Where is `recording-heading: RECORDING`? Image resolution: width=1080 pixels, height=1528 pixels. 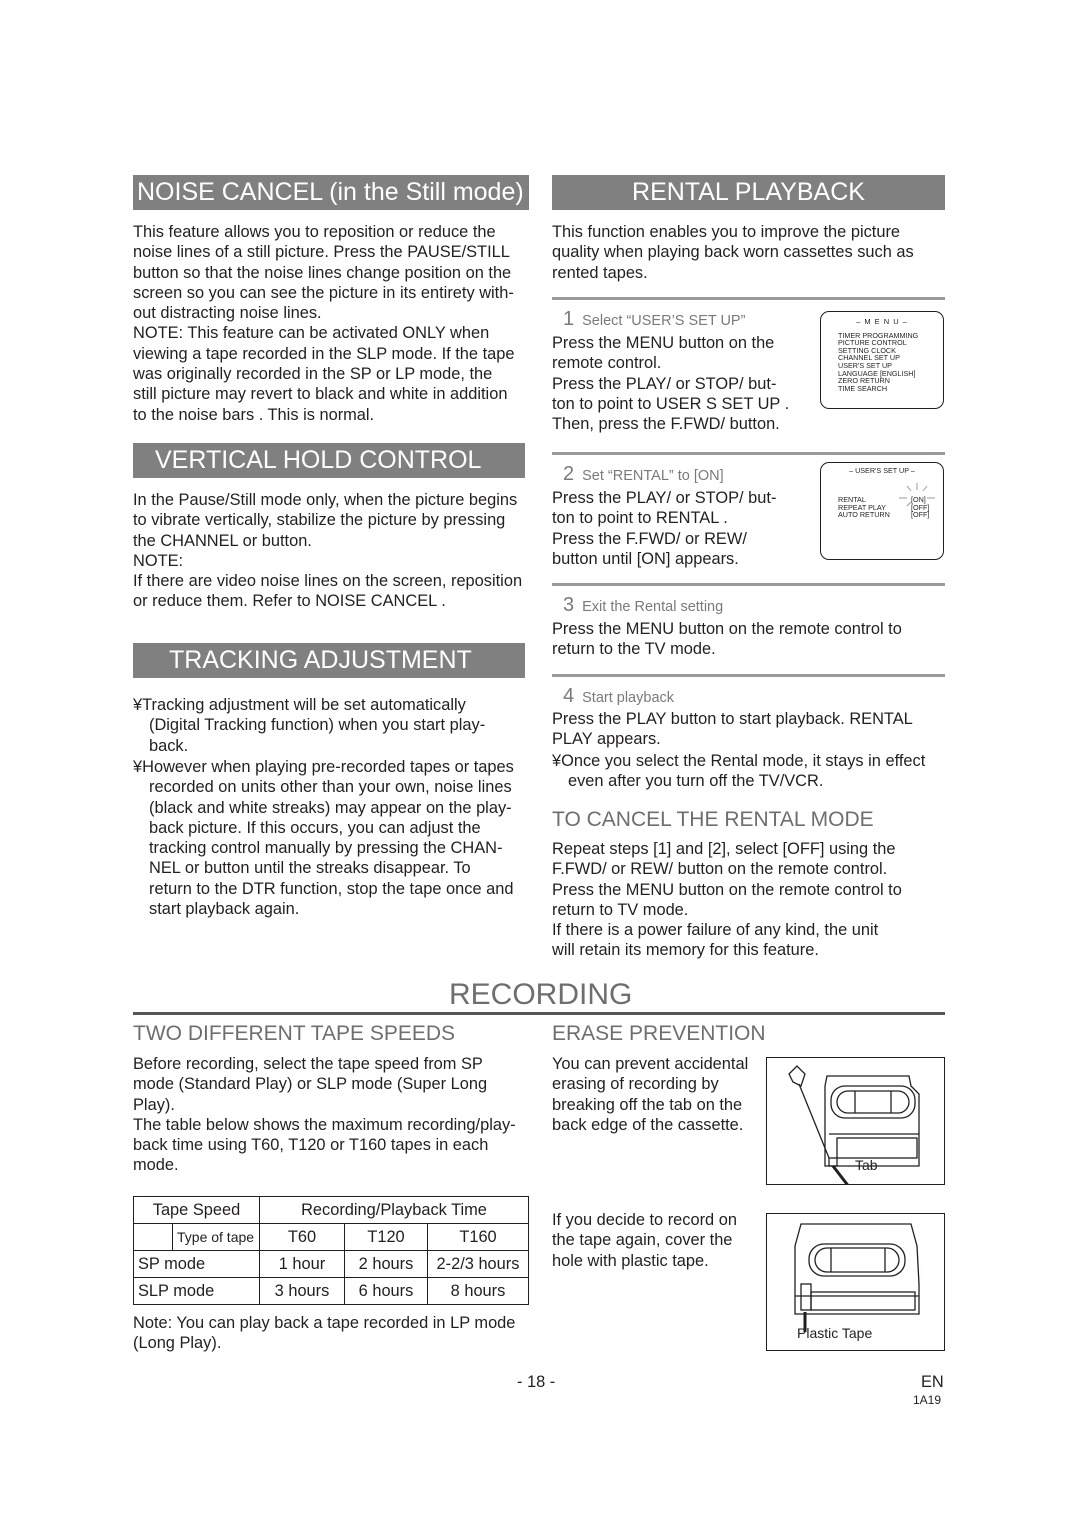 recording-heading: RECORDING is located at coordinates (541, 994).